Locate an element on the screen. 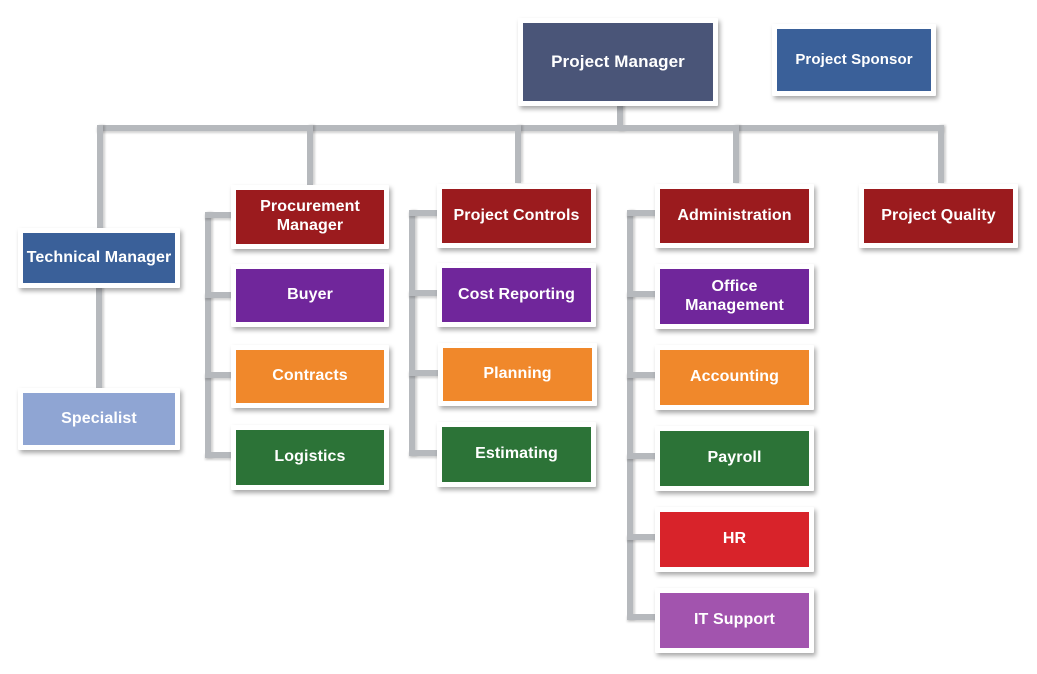 This screenshot has width=1037, height=674. node-estimating-label: Estimating is located at coordinates (516, 454).